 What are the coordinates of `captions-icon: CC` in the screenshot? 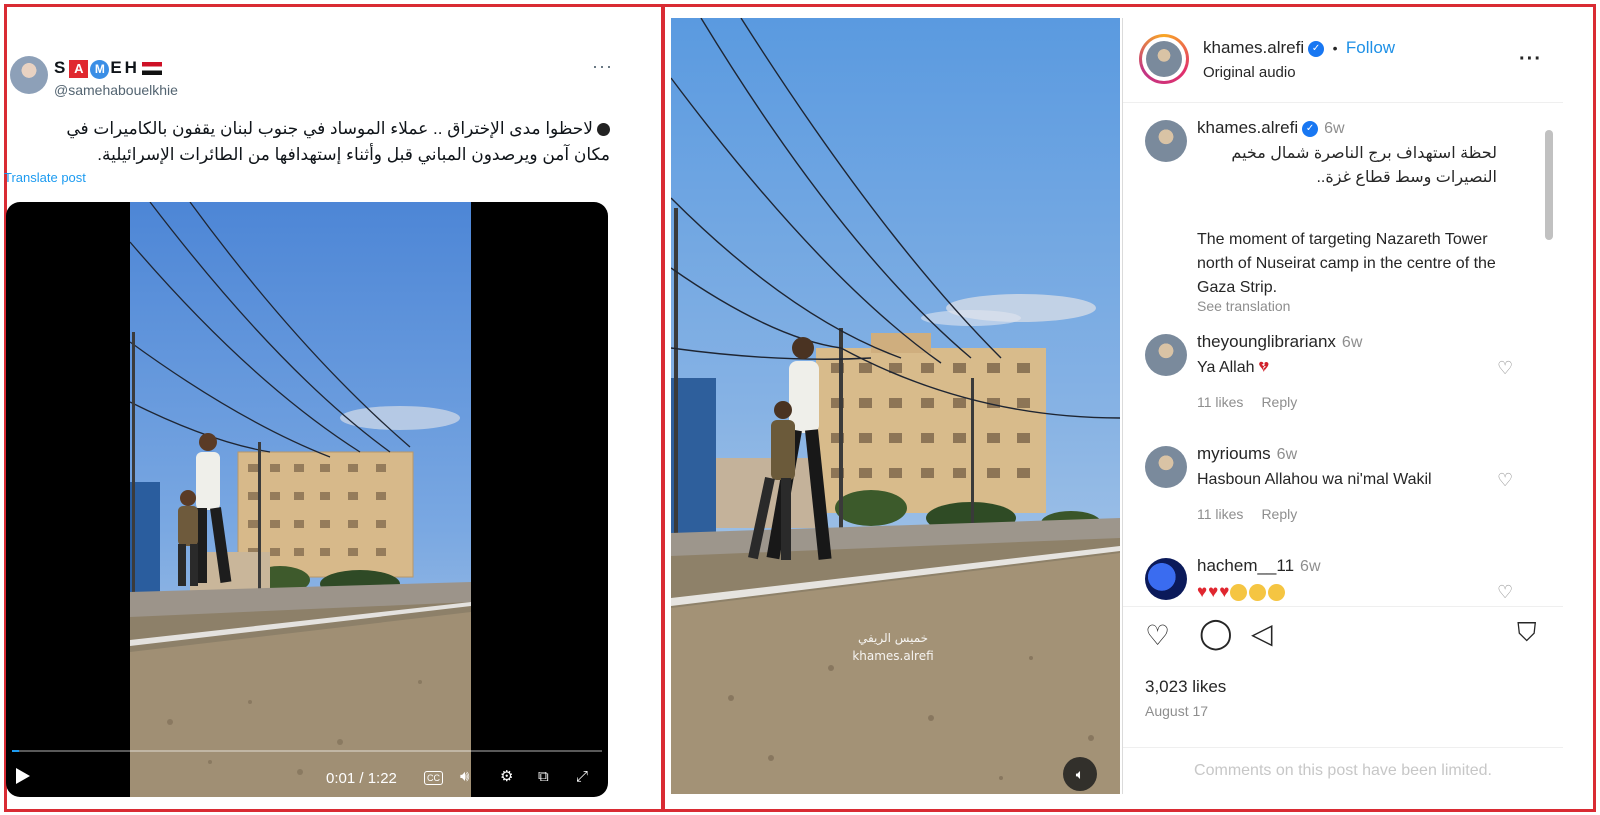 It's located at (433, 778).